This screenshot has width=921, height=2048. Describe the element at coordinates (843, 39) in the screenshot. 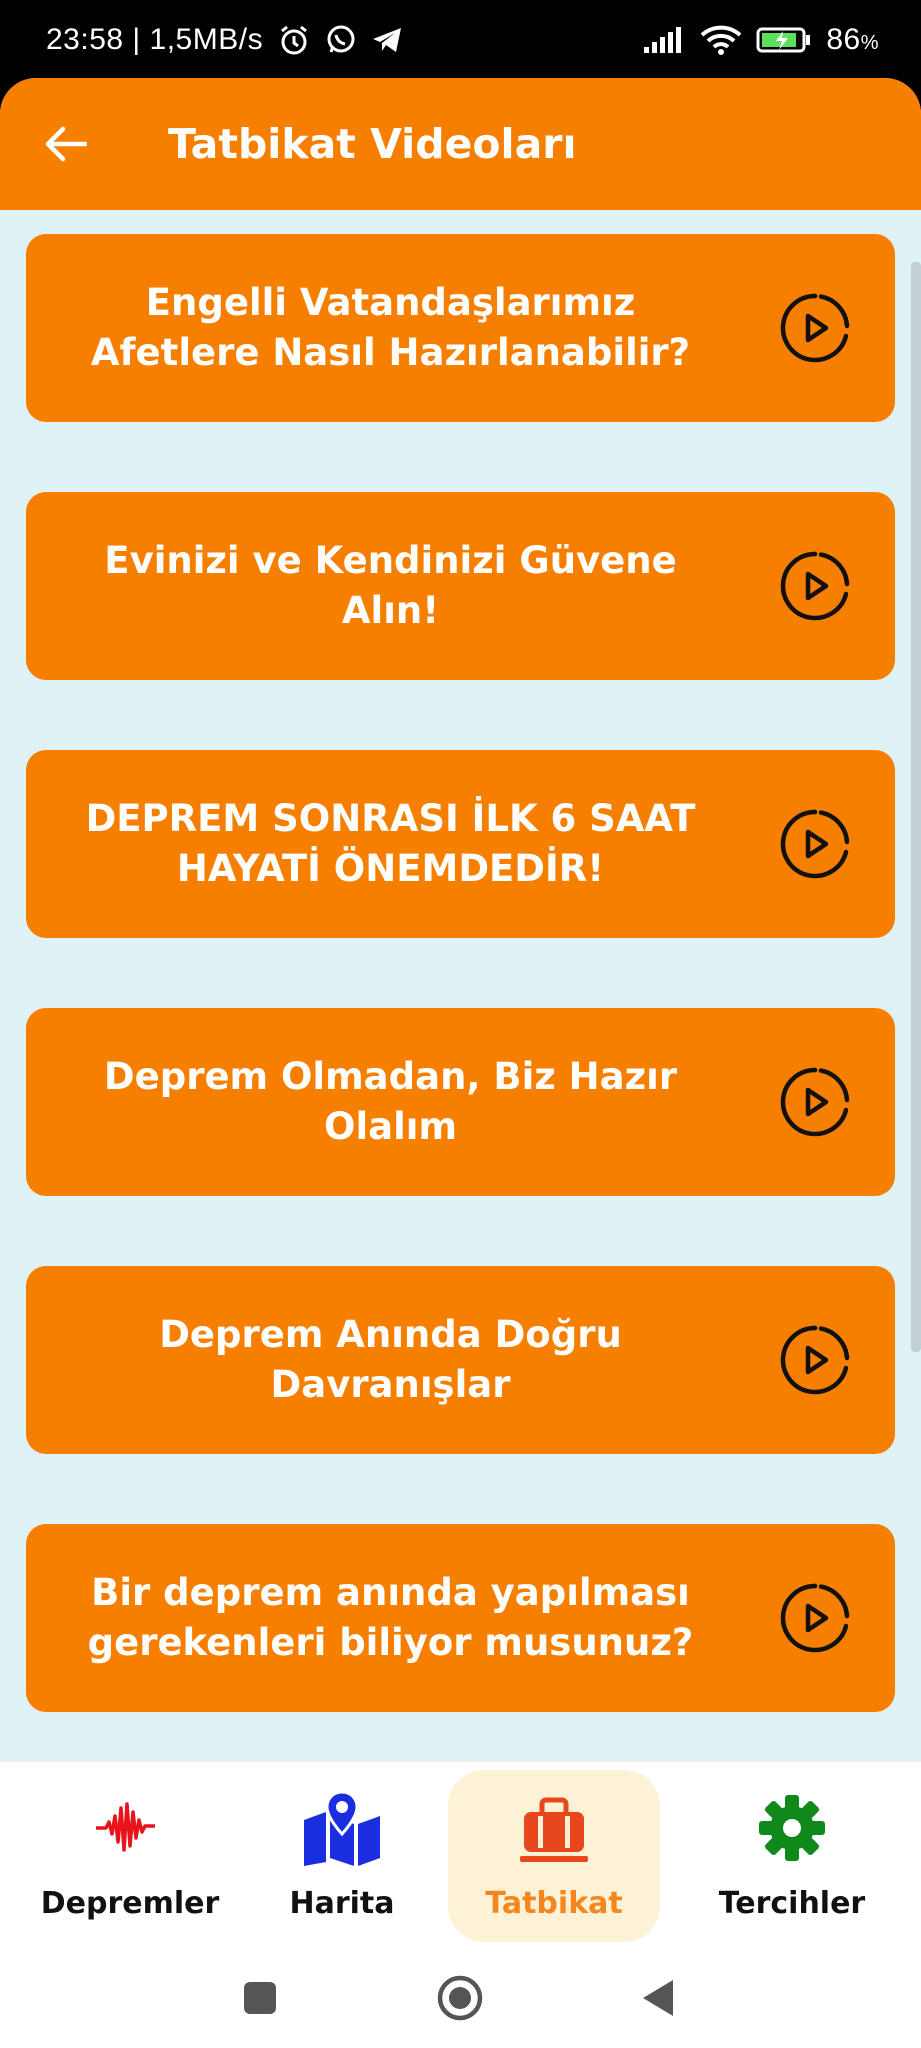

I see `battery-value: 86` at that location.